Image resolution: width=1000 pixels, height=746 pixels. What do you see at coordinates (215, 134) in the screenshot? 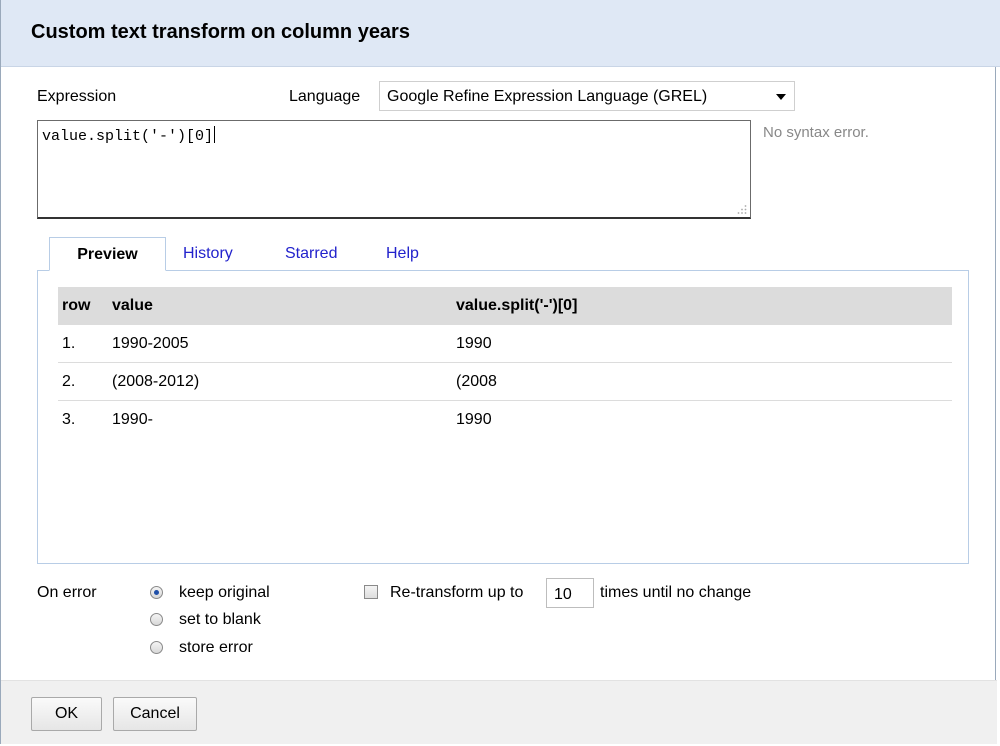
I see `text-cursor` at bounding box center [215, 134].